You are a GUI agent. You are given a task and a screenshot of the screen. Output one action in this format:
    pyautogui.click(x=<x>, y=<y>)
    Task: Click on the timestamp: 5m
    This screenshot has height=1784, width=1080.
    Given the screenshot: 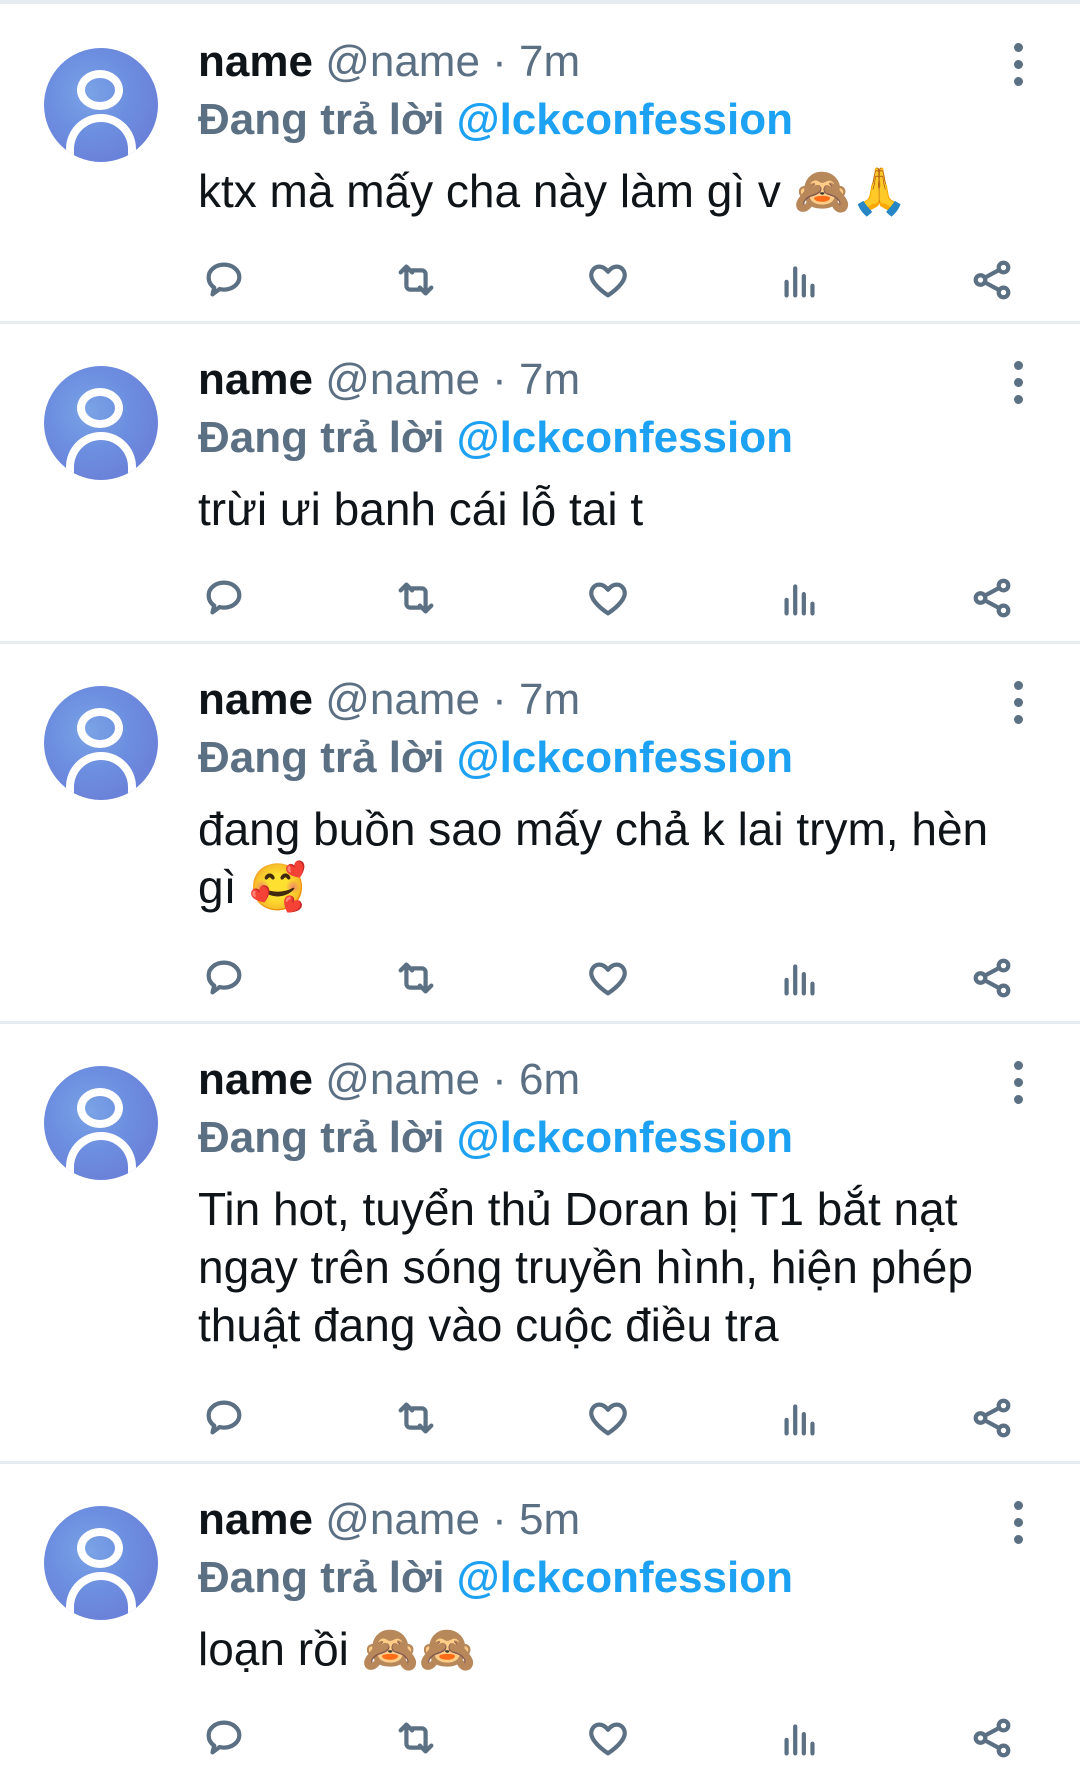 What is the action you would take?
    pyautogui.click(x=549, y=1519)
    